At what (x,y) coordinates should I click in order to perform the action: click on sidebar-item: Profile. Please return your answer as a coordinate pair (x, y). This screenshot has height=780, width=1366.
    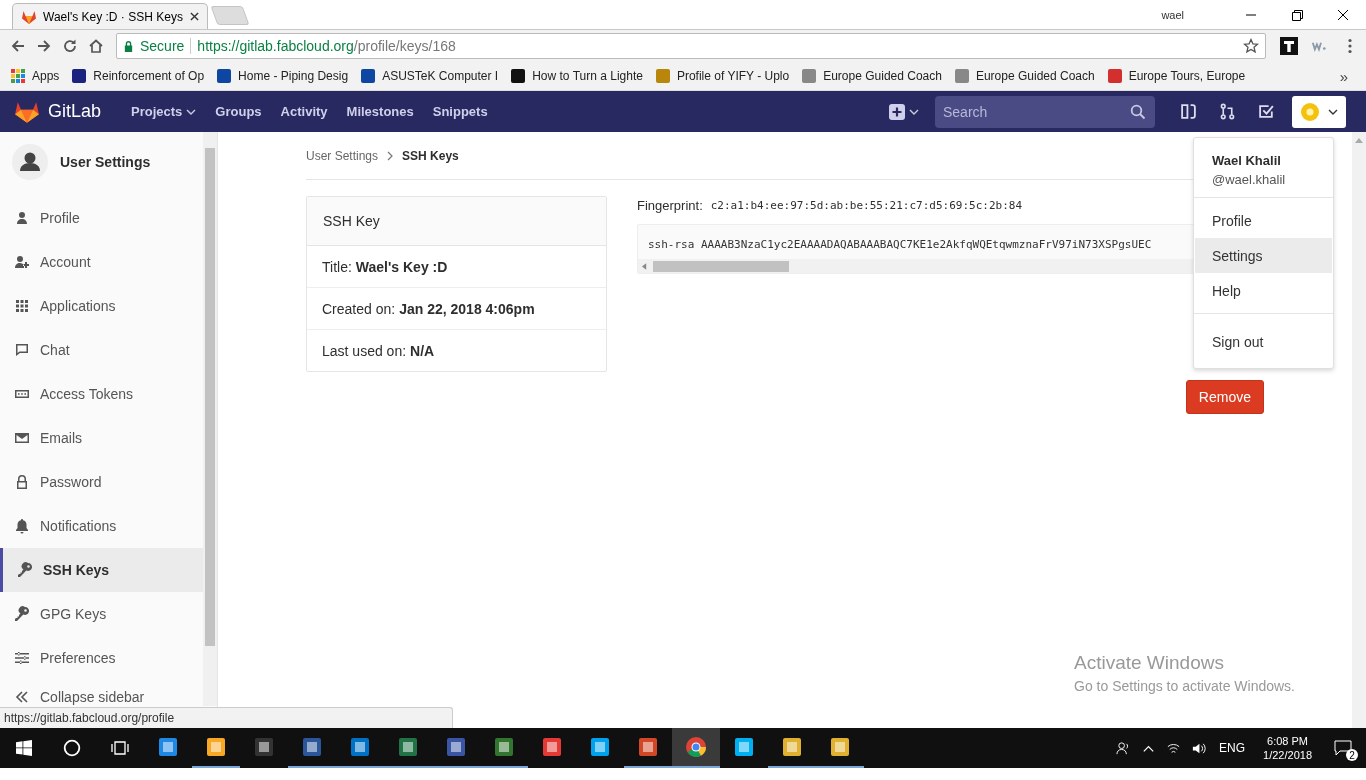
    Looking at the image, I should click on (101, 218).